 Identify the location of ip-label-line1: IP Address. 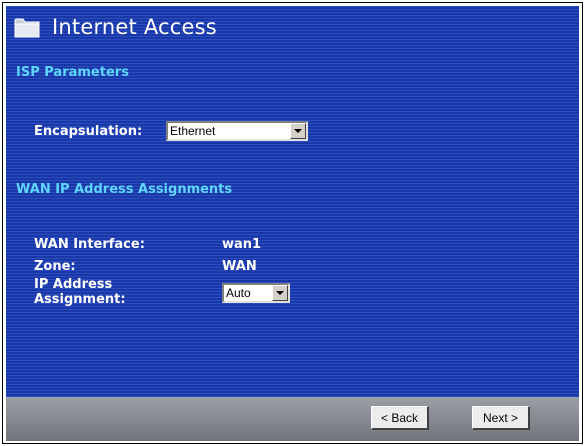
(73, 284).